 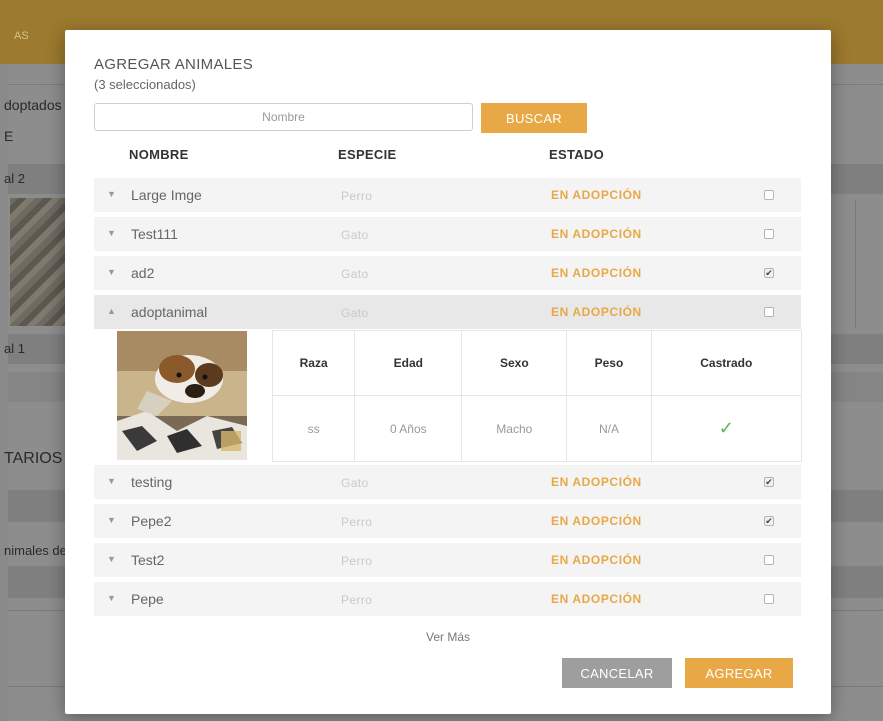 I want to click on animal-name: Large Imge, so click(x=166, y=195).